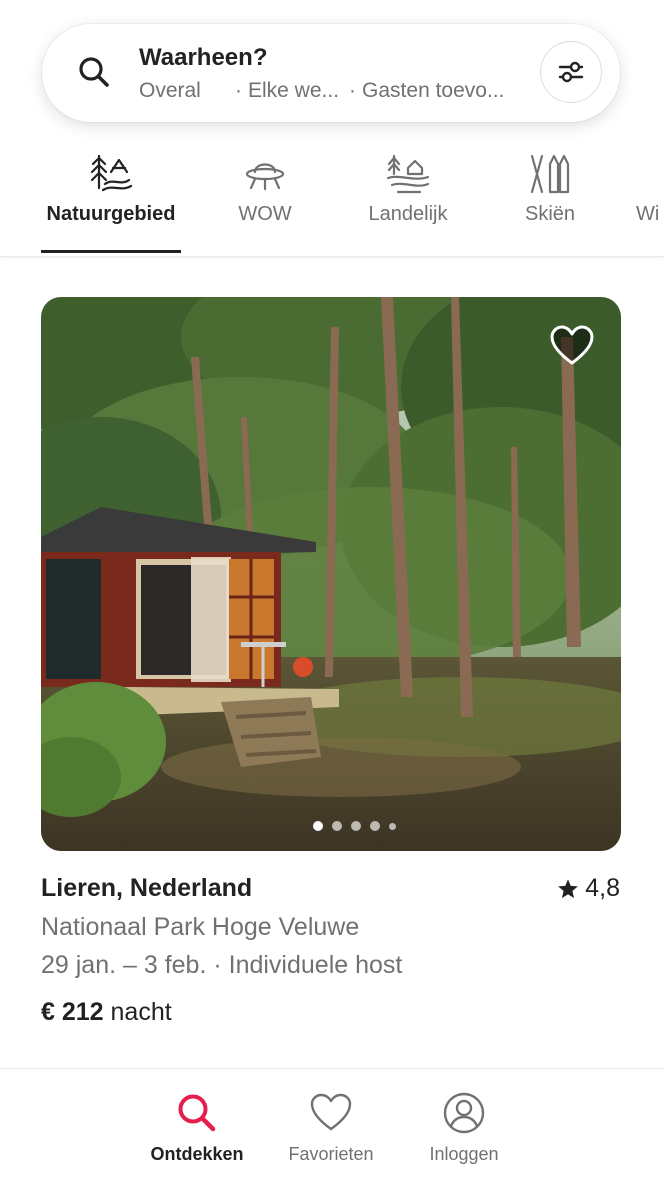 Image resolution: width=664 pixels, height=1185 pixels. Describe the element at coordinates (464, 1113) in the screenshot. I see `user-circle-icon` at that location.